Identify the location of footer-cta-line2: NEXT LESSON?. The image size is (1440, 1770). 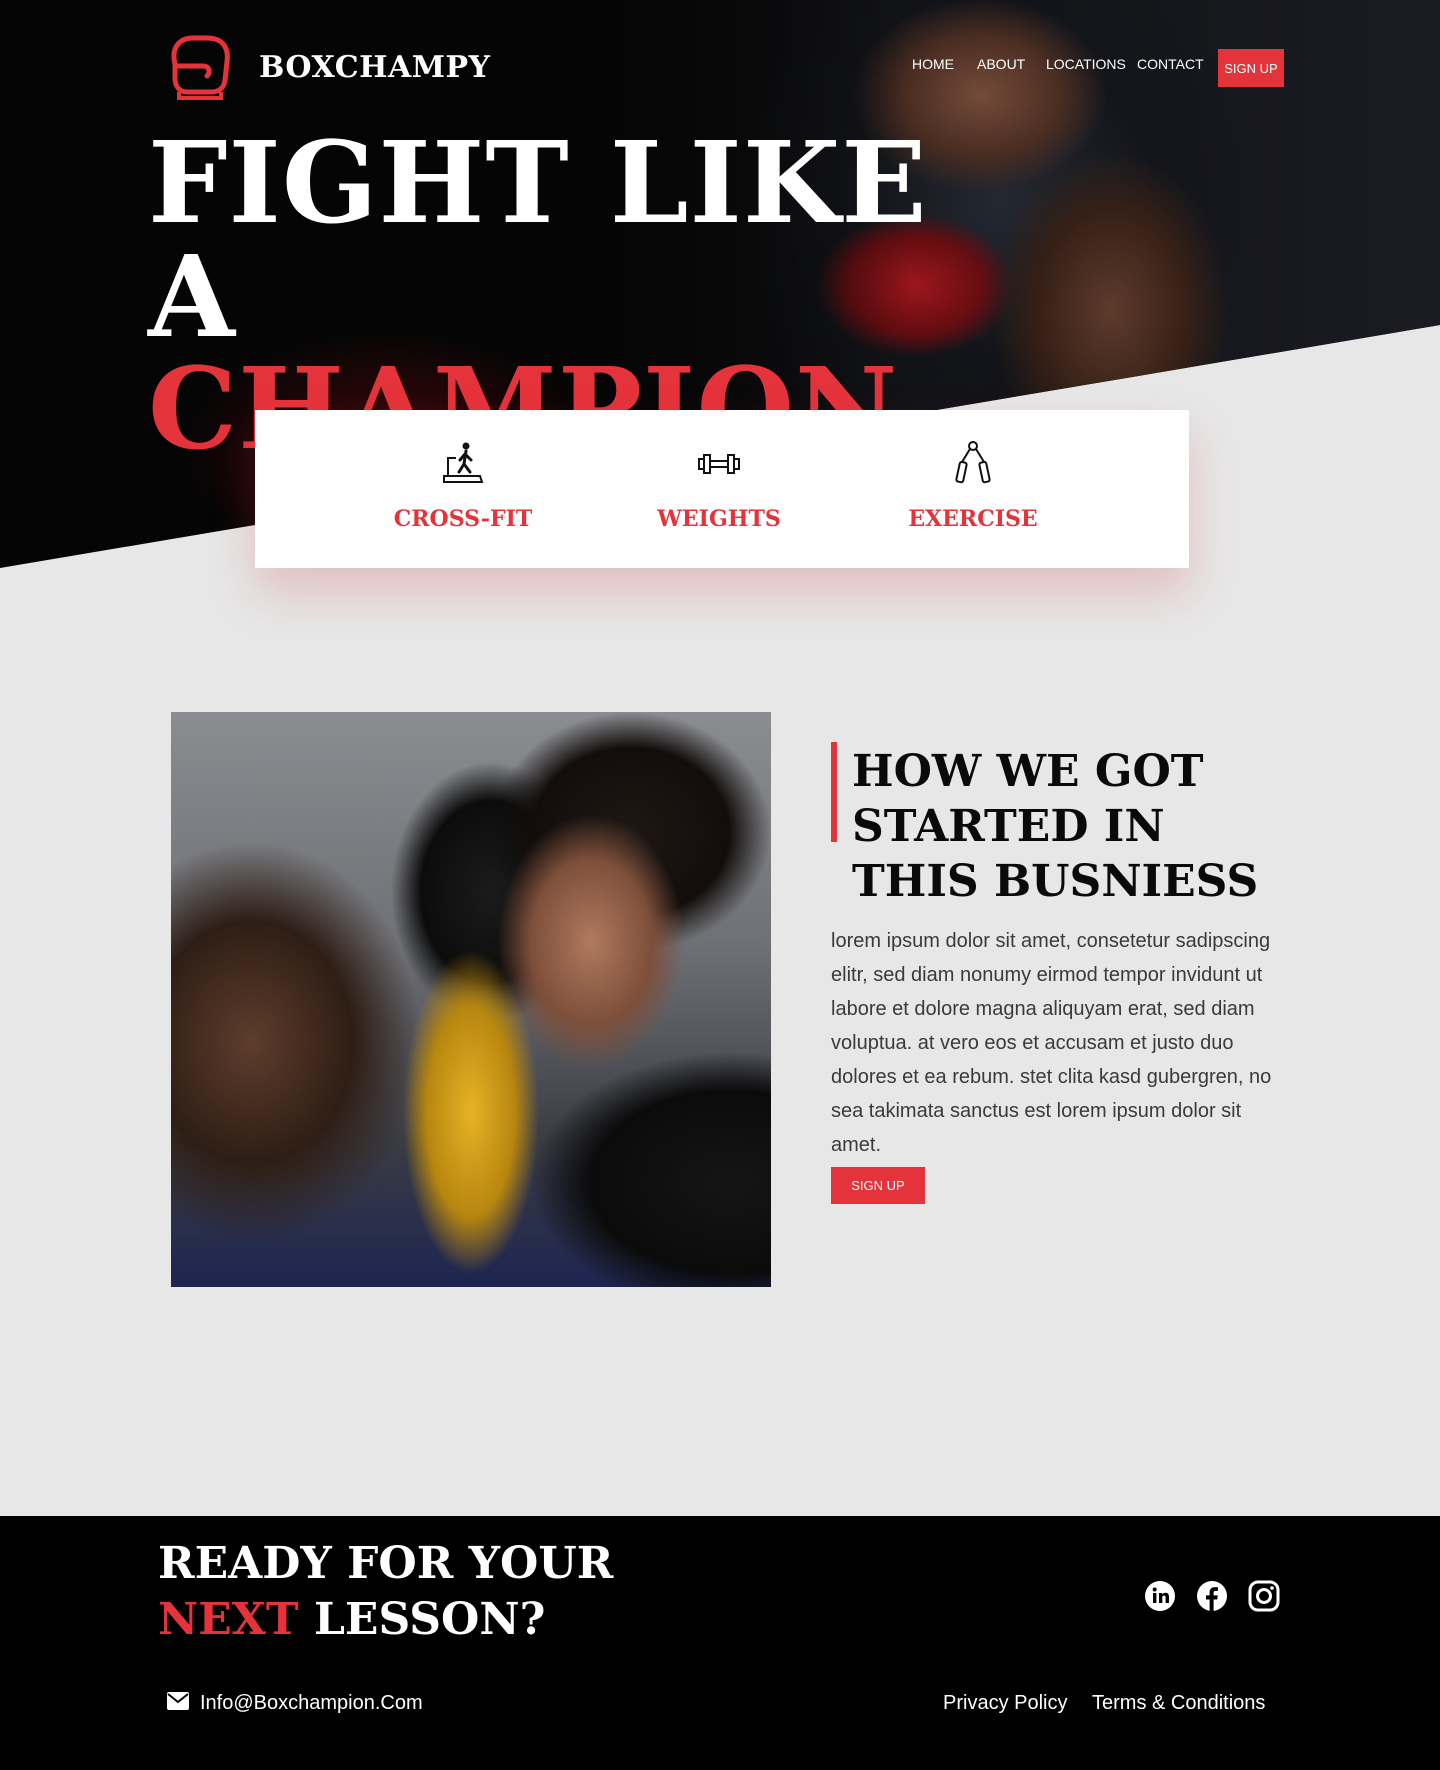
(418, 1620).